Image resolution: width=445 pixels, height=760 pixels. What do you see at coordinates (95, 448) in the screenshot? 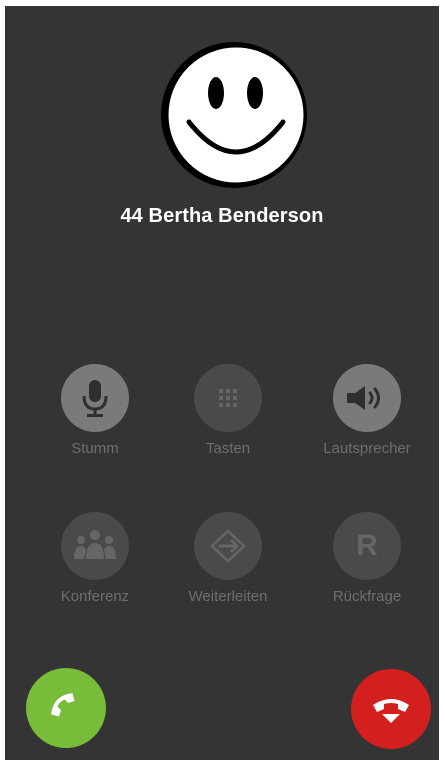
I see `mute-label: Stumm` at bounding box center [95, 448].